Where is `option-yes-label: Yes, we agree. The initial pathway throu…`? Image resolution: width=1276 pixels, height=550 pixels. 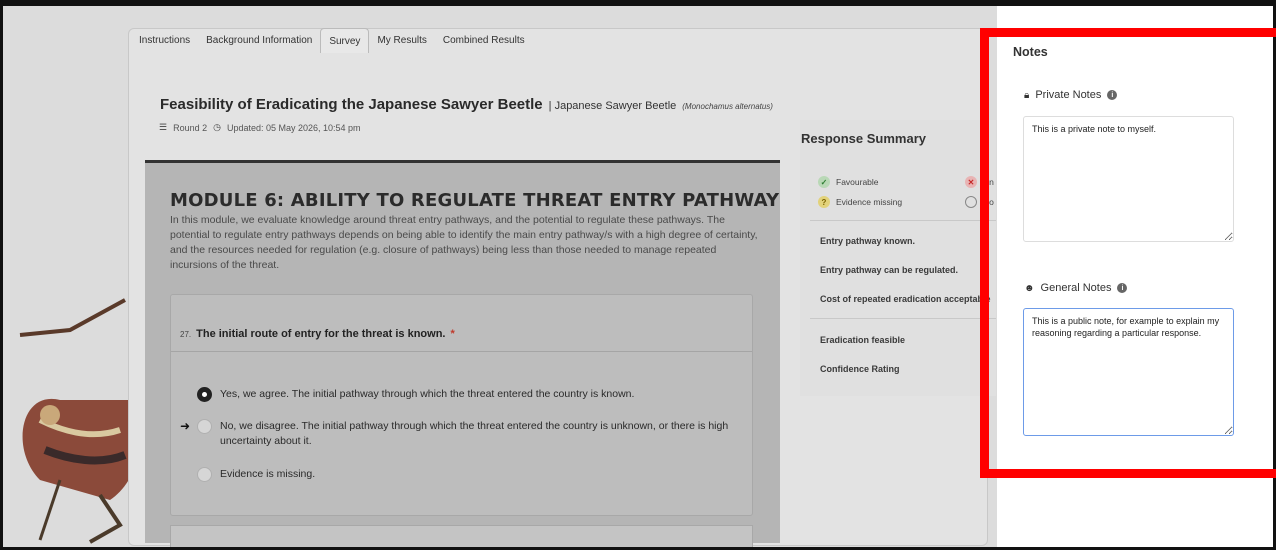
option-yes-label: Yes, we agree. The initial pathway throu… is located at coordinates (427, 394).